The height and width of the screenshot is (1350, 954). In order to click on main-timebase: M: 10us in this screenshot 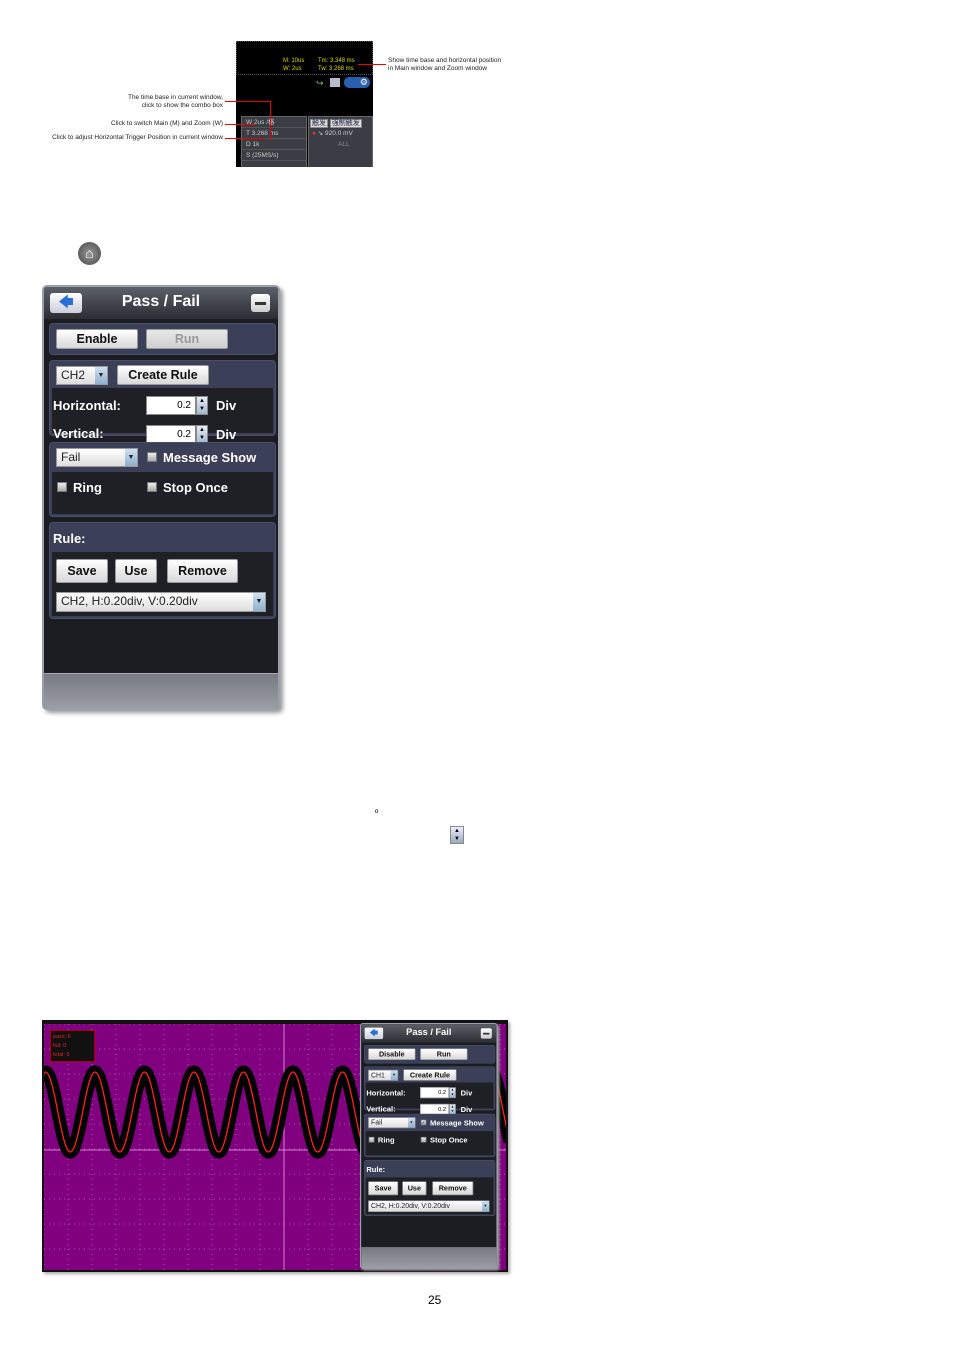, I will do `click(294, 61)`.